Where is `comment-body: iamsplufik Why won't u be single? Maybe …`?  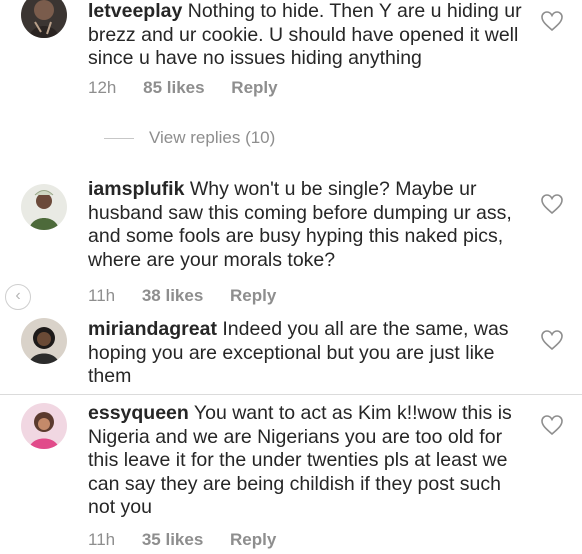 comment-body: iamsplufik Why won't u be single? Maybe … is located at coordinates (308, 225).